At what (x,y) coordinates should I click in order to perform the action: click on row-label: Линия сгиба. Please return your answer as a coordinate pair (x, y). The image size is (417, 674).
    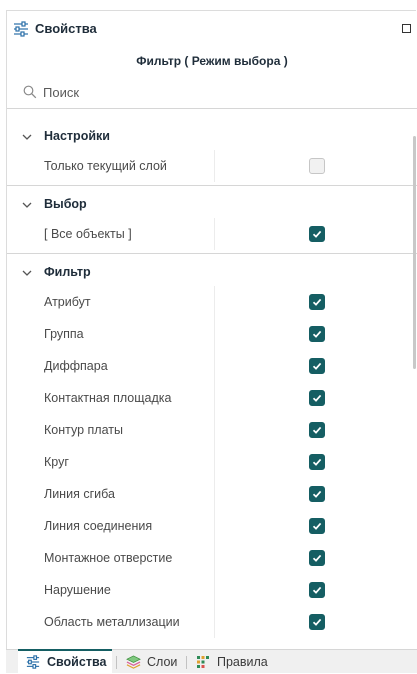
    Looking at the image, I should click on (79, 494).